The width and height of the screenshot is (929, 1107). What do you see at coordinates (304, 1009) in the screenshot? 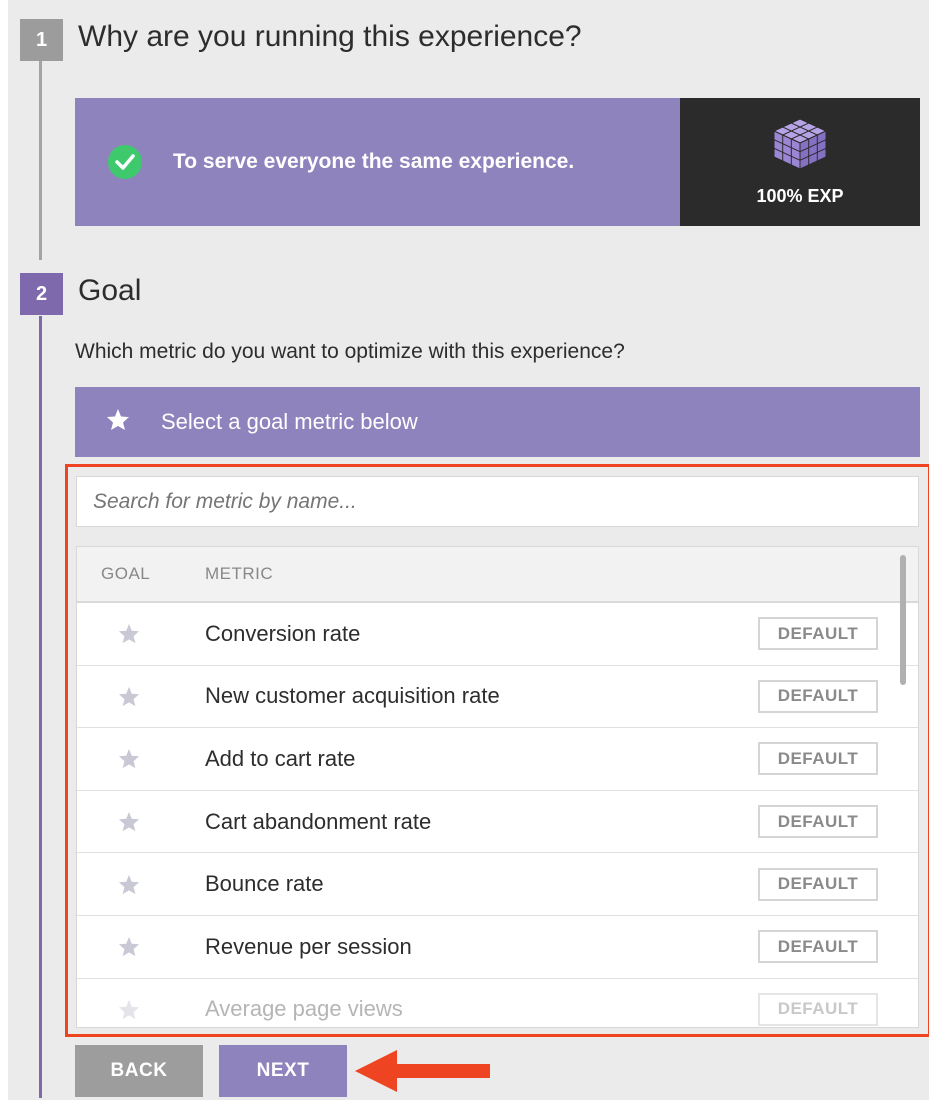
I see `metric-name: Average page views` at bounding box center [304, 1009].